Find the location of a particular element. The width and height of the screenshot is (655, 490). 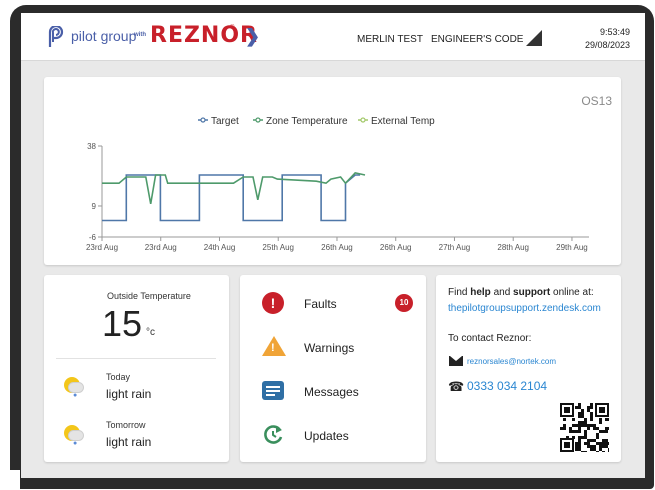

warnings-button: ! Warnings is located at coordinates (337, 349).